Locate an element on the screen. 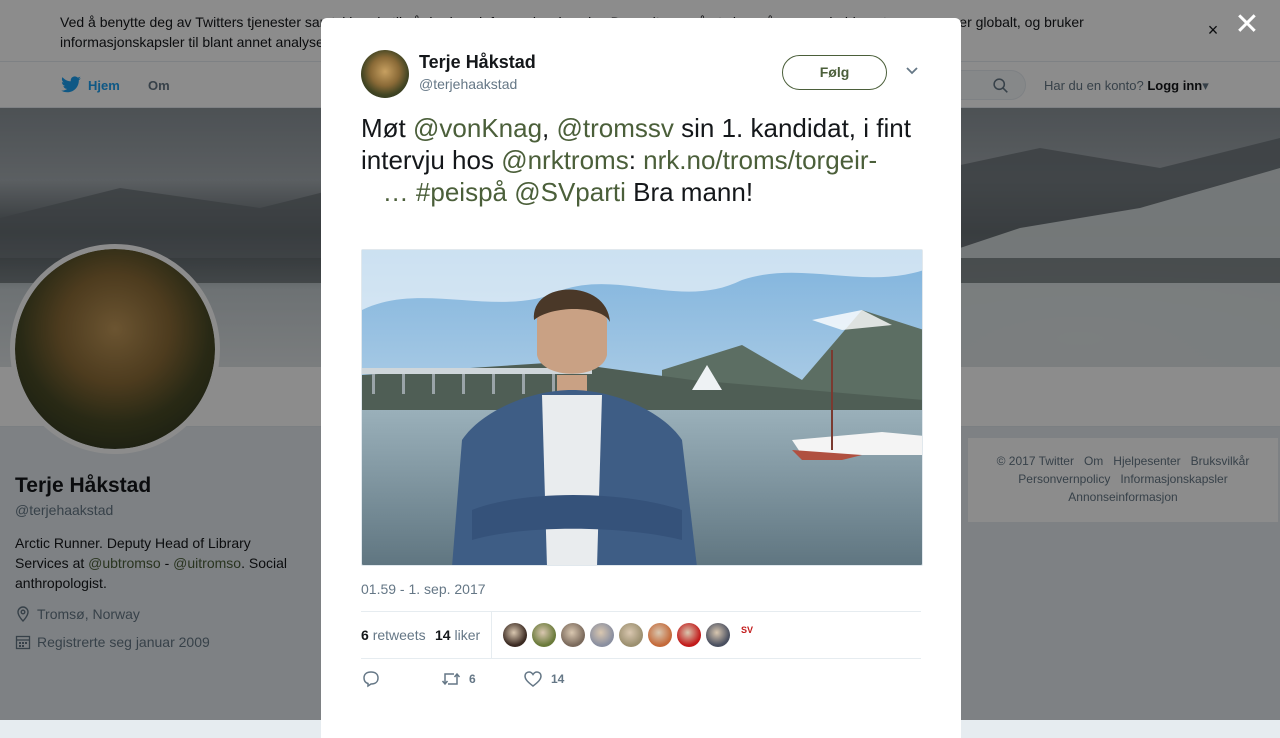  stats-divider is located at coordinates (491, 635).